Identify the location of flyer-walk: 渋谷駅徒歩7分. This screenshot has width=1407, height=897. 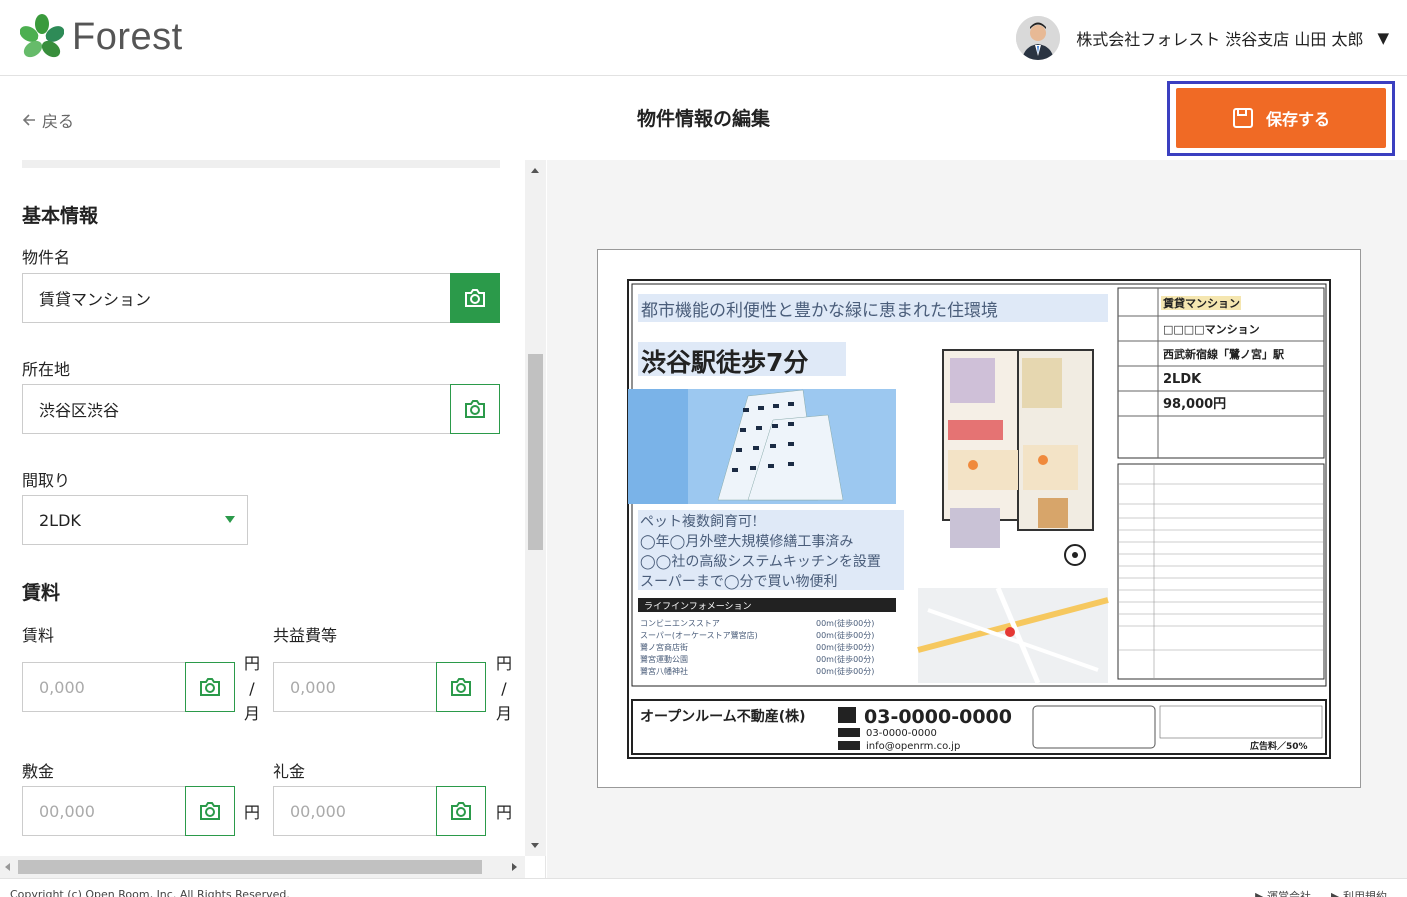
(724, 362).